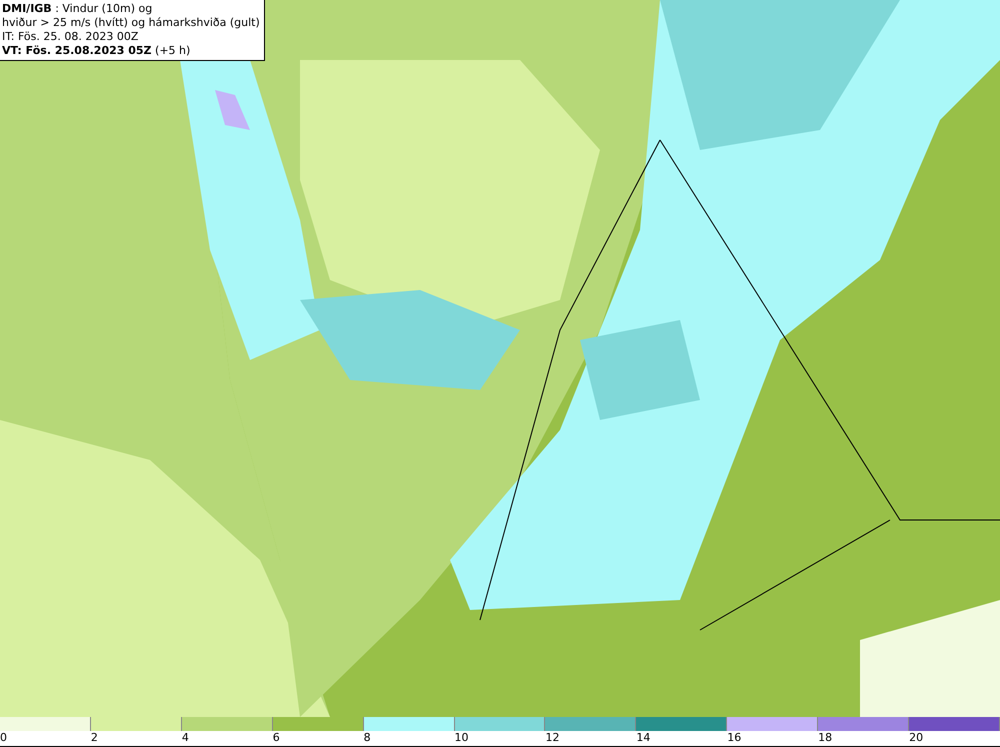 The image size is (1000, 747). Describe the element at coordinates (276, 738) in the screenshot. I see `legend-tick-label: 6` at that location.